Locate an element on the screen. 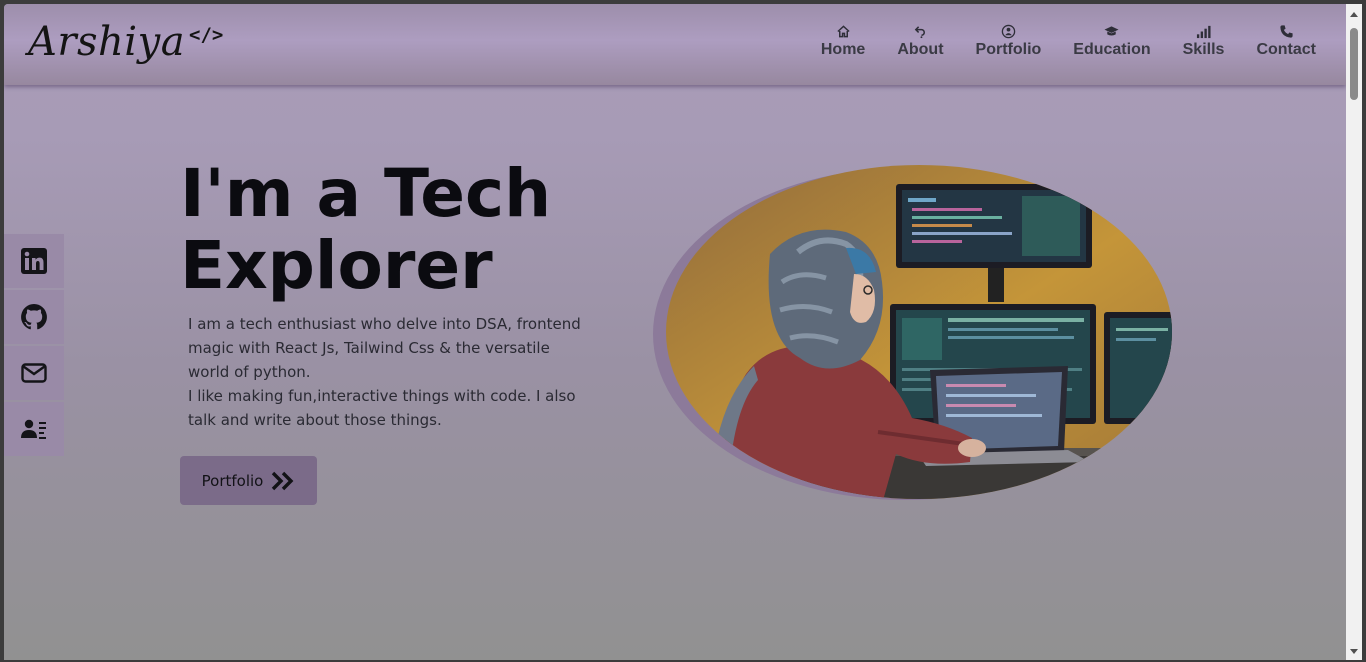 The width and height of the screenshot is (1366, 662). nav-label: About is located at coordinates (920, 49).